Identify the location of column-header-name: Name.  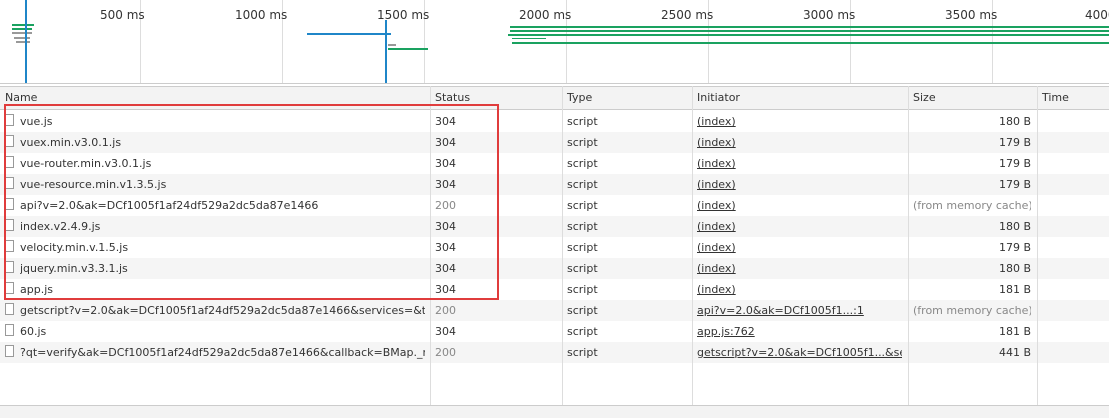
(21, 97).